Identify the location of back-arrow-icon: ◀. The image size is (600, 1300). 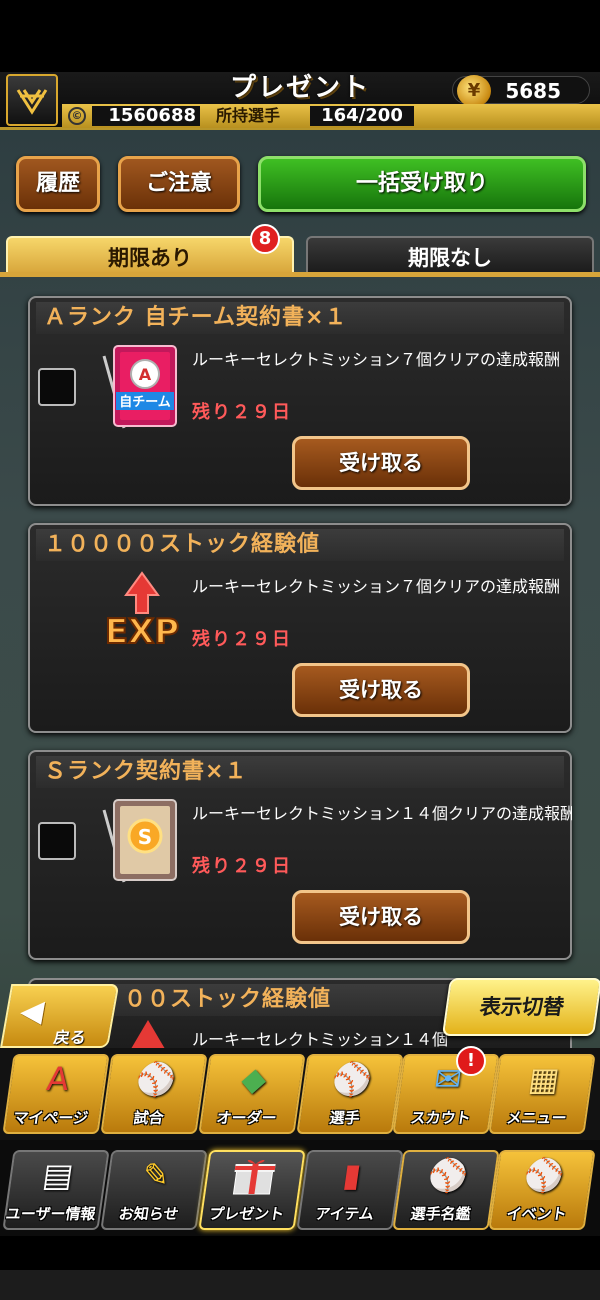
(32, 1011).